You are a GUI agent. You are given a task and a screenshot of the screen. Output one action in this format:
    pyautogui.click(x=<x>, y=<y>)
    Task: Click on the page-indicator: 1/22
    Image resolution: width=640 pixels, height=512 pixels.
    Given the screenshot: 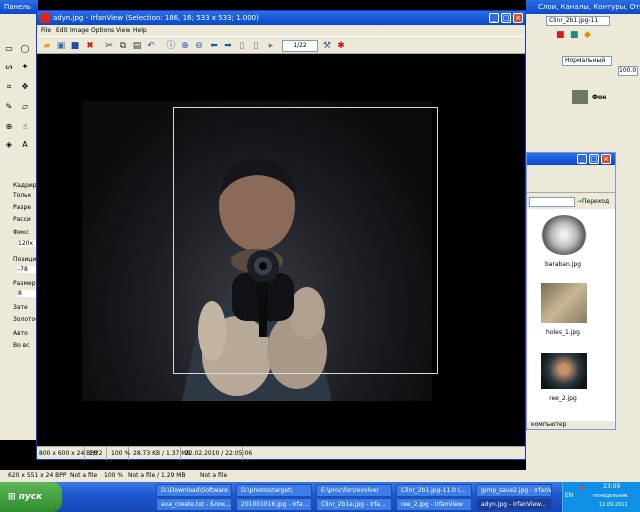 What is the action you would take?
    pyautogui.click(x=300, y=46)
    